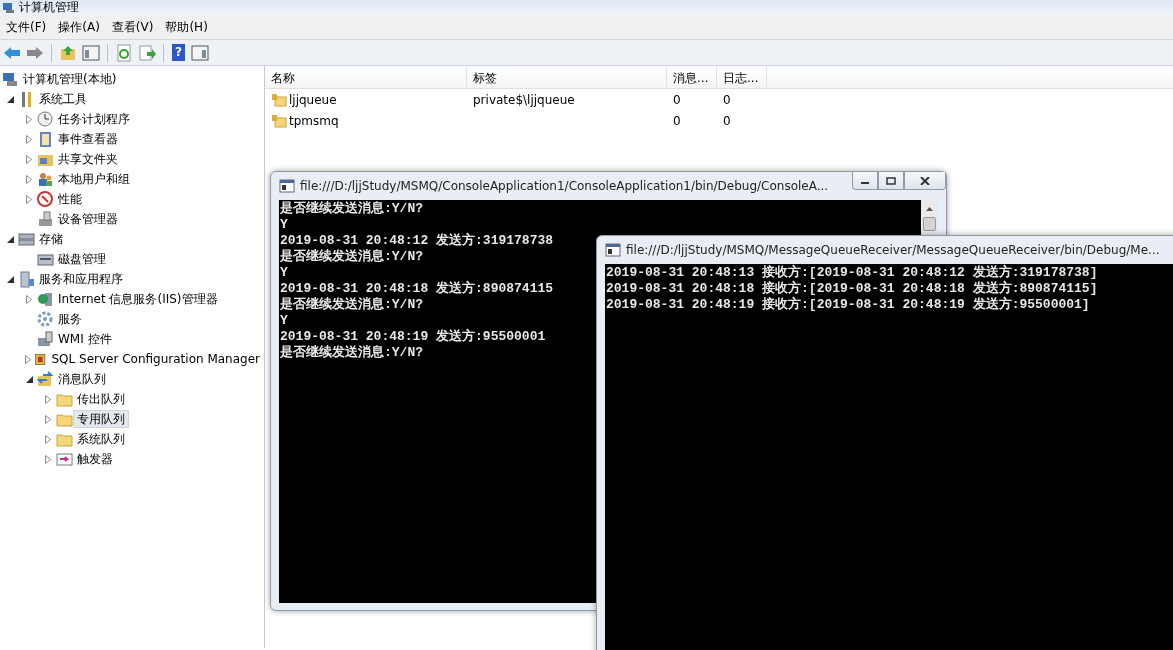  I want to click on tree-item: 消息队列, so click(82, 379).